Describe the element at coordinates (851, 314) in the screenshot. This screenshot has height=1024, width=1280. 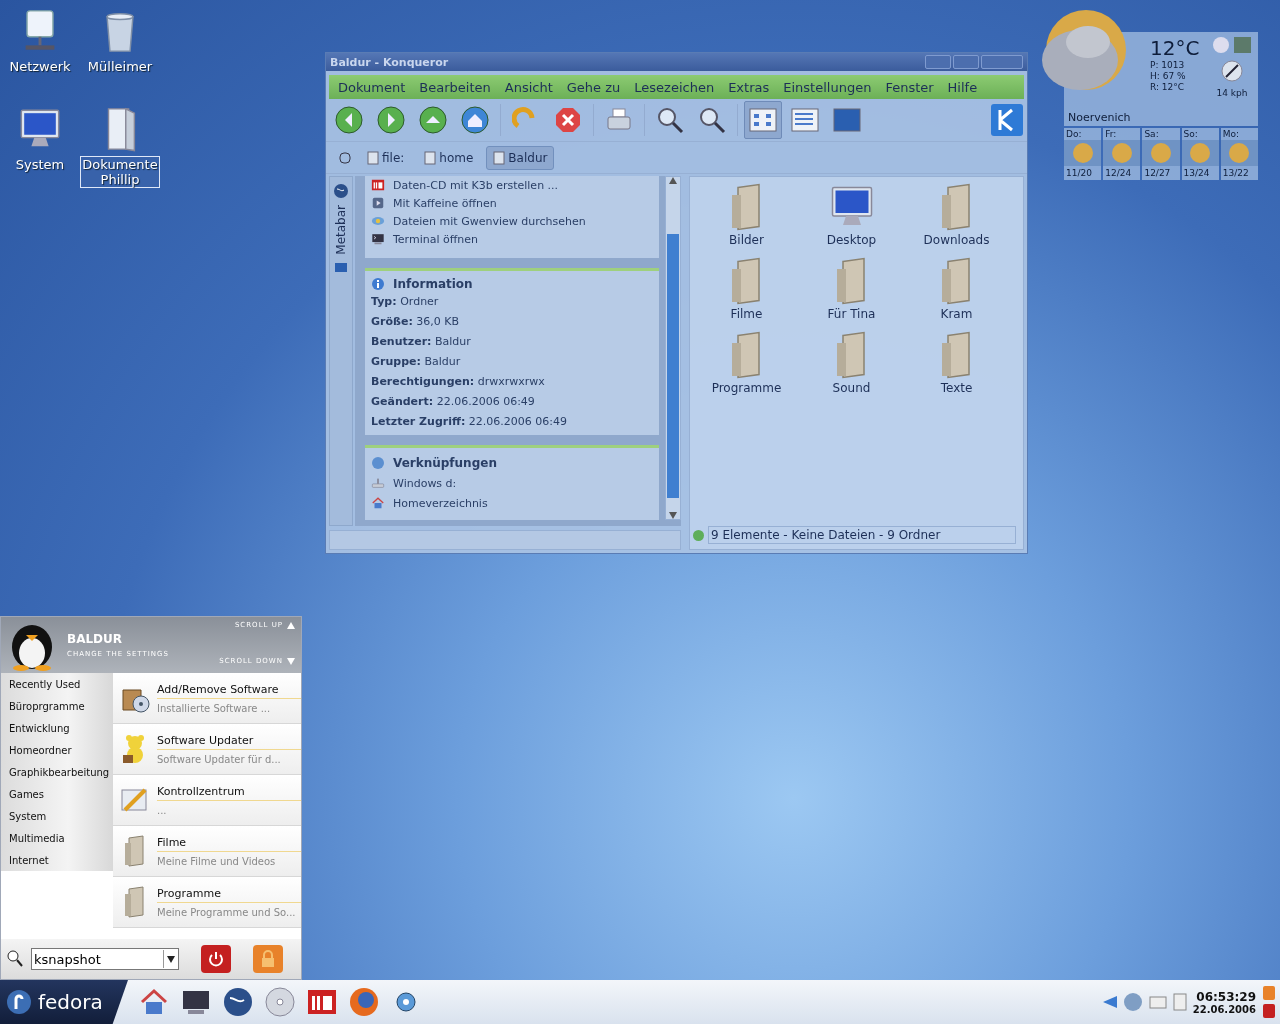
I see `file-name: Für Tina` at that location.